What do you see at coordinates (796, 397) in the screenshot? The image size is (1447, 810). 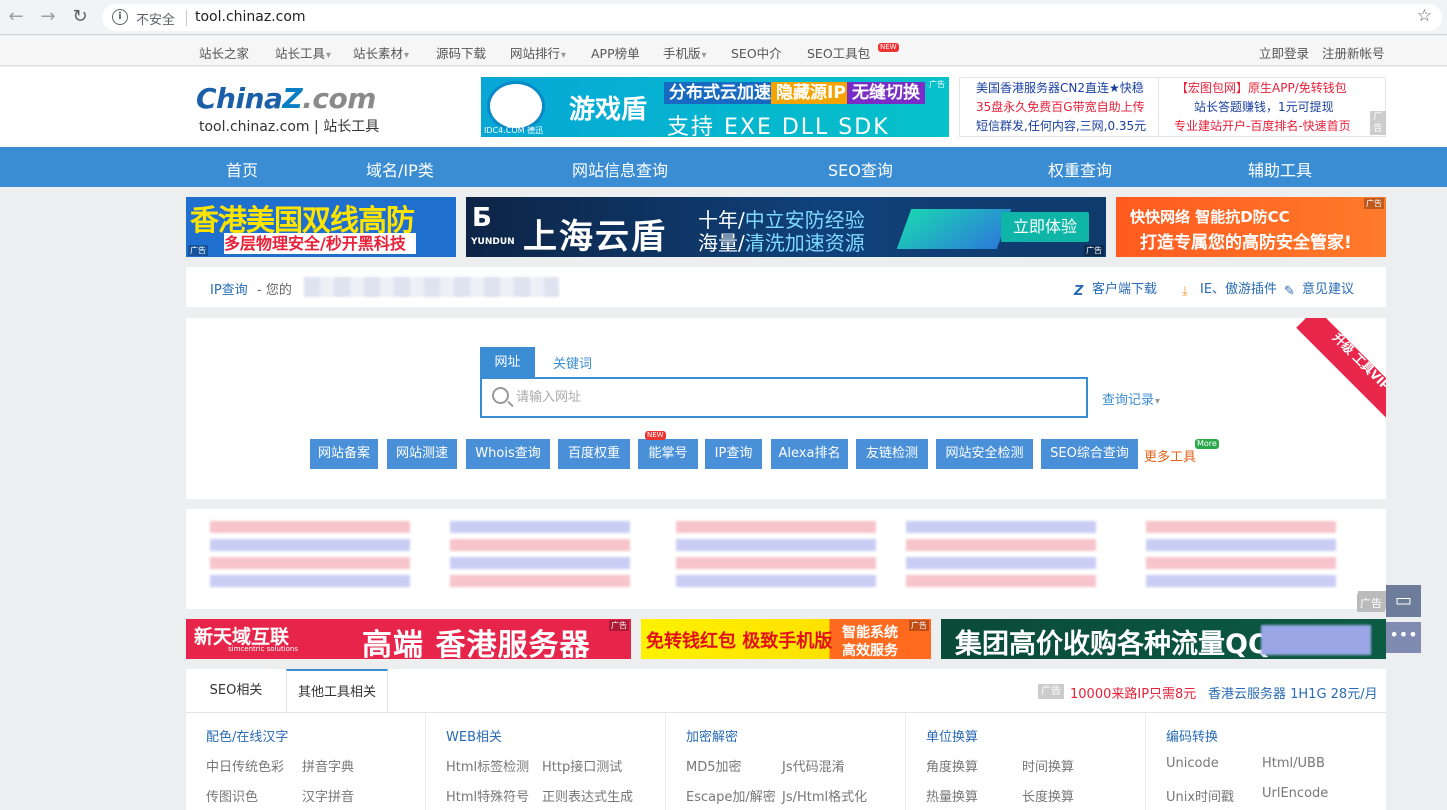 I see `search-input` at bounding box center [796, 397].